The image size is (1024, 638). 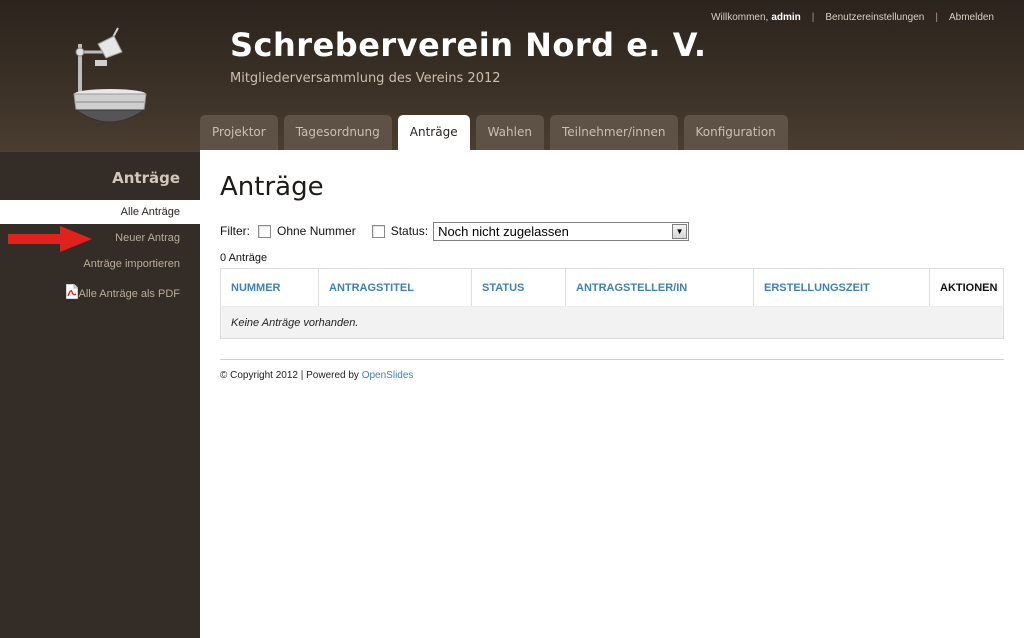 What do you see at coordinates (244, 258) in the screenshot?
I see `motion-count: 0 Anträge` at bounding box center [244, 258].